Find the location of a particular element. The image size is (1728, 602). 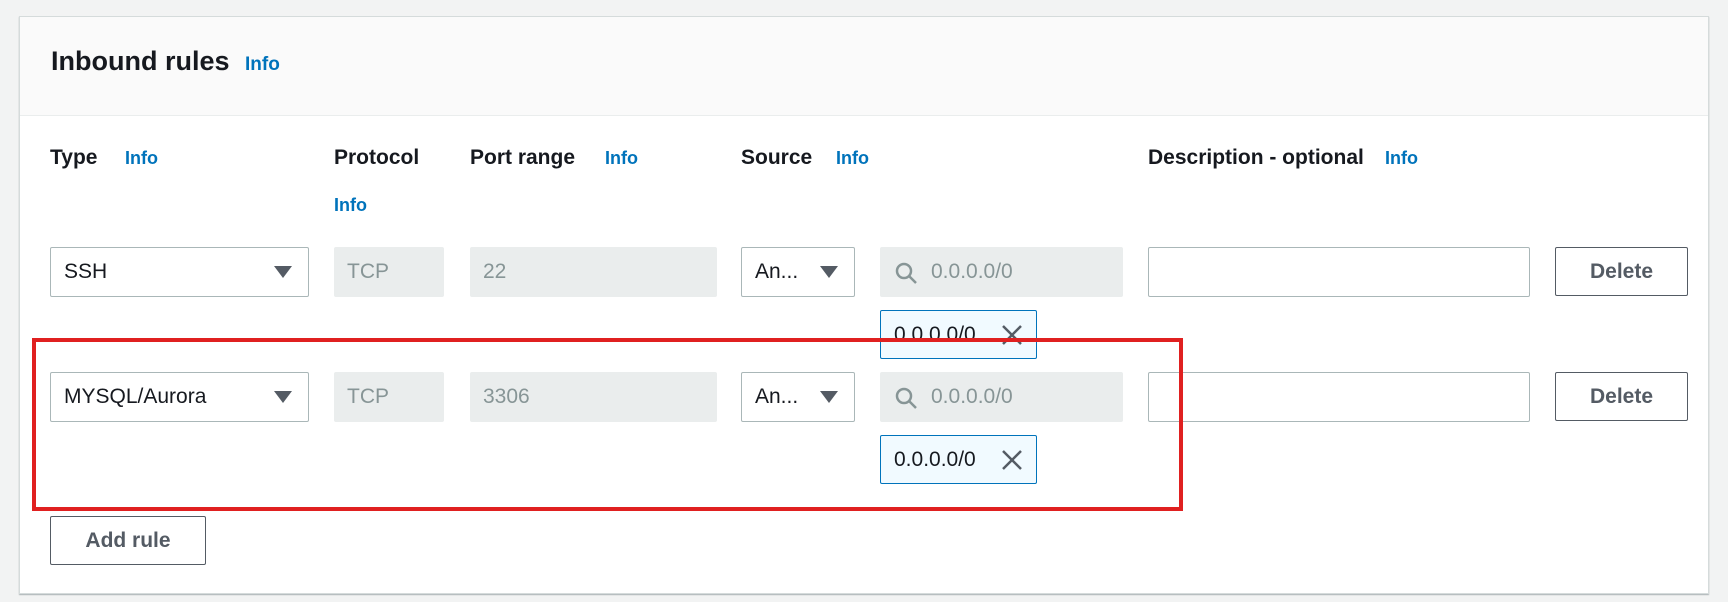

rule-2-port-range-field: 3306 is located at coordinates (593, 397).